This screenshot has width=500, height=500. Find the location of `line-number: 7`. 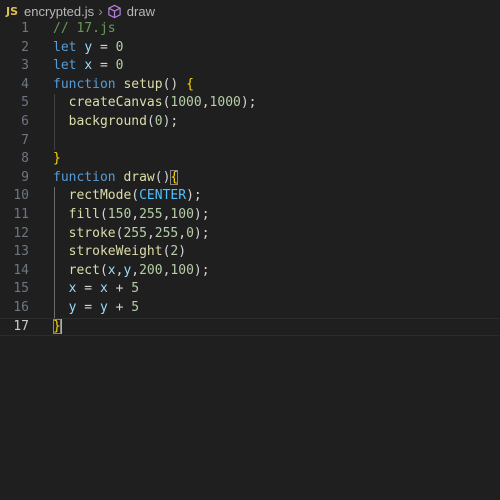

line-number: 7 is located at coordinates (25, 140).